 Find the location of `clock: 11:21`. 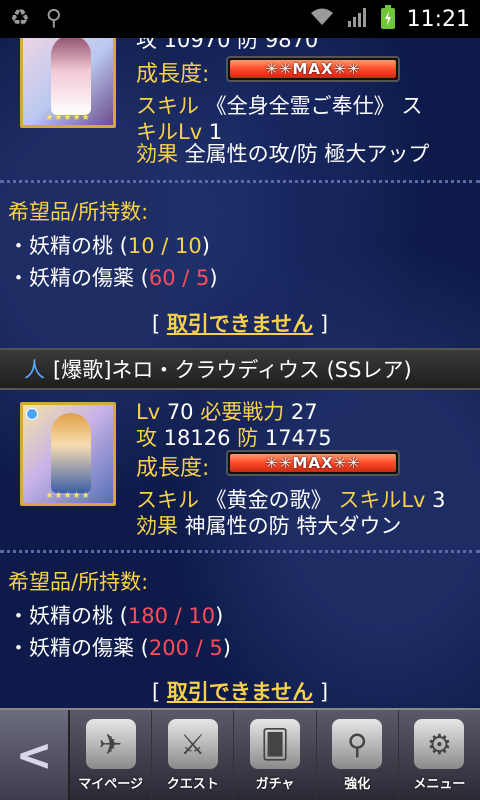

clock: 11:21 is located at coordinates (438, 19).